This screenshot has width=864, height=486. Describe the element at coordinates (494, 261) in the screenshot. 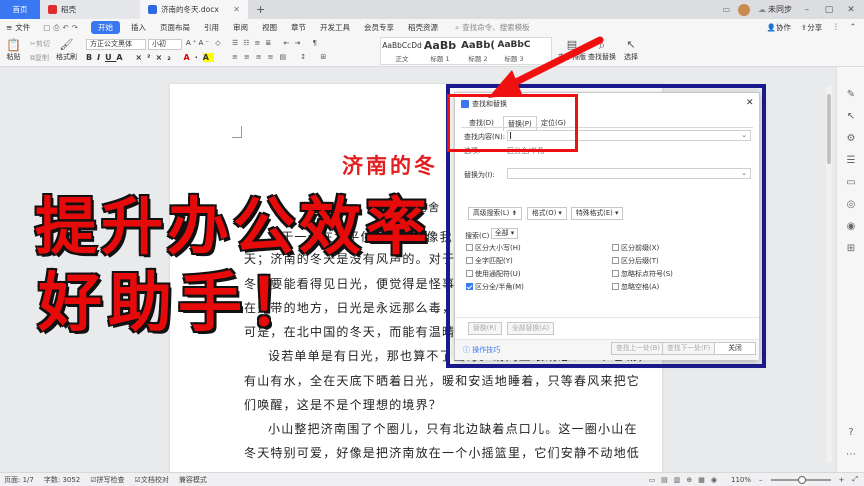

I see `whole-word-label: 全字匹配(Y)` at that location.